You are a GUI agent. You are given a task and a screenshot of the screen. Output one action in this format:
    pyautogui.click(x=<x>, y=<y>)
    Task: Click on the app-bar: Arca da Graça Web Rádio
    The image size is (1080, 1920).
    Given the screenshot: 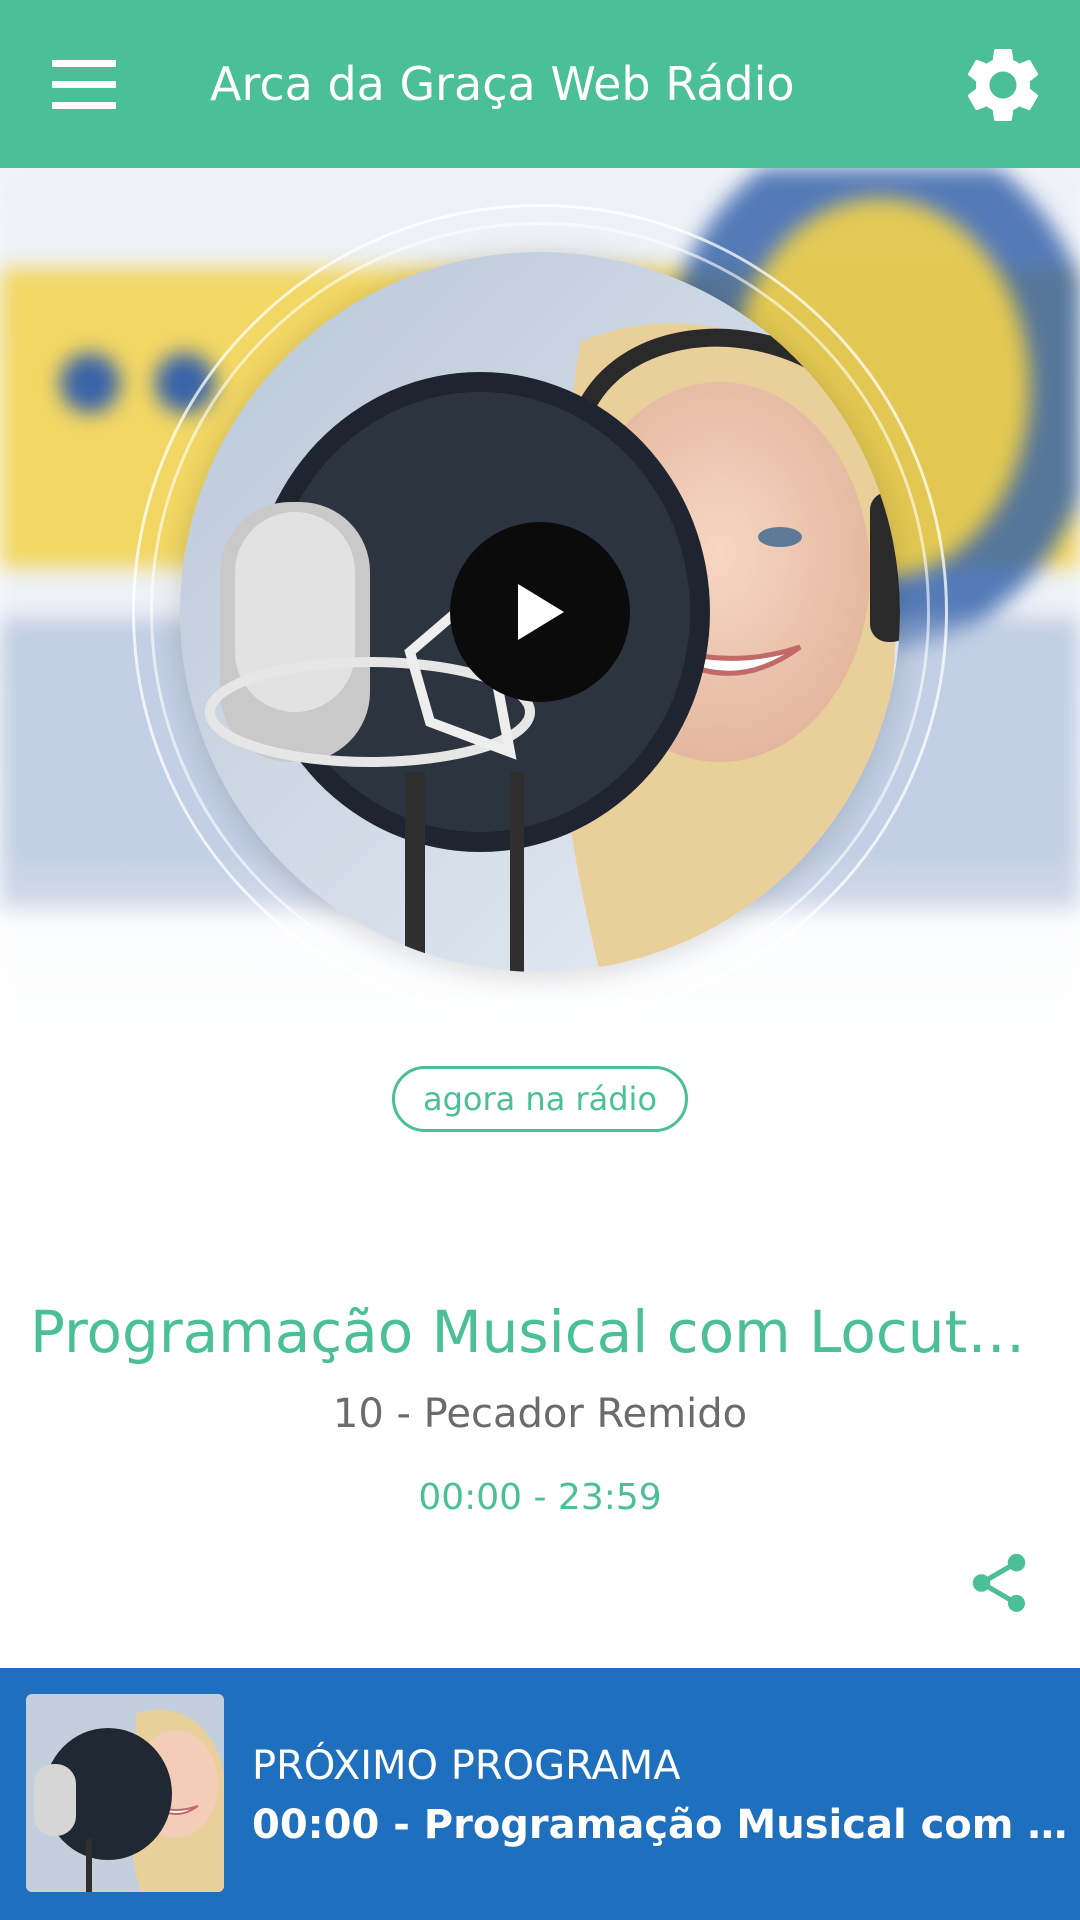 What is the action you would take?
    pyautogui.click(x=540, y=84)
    